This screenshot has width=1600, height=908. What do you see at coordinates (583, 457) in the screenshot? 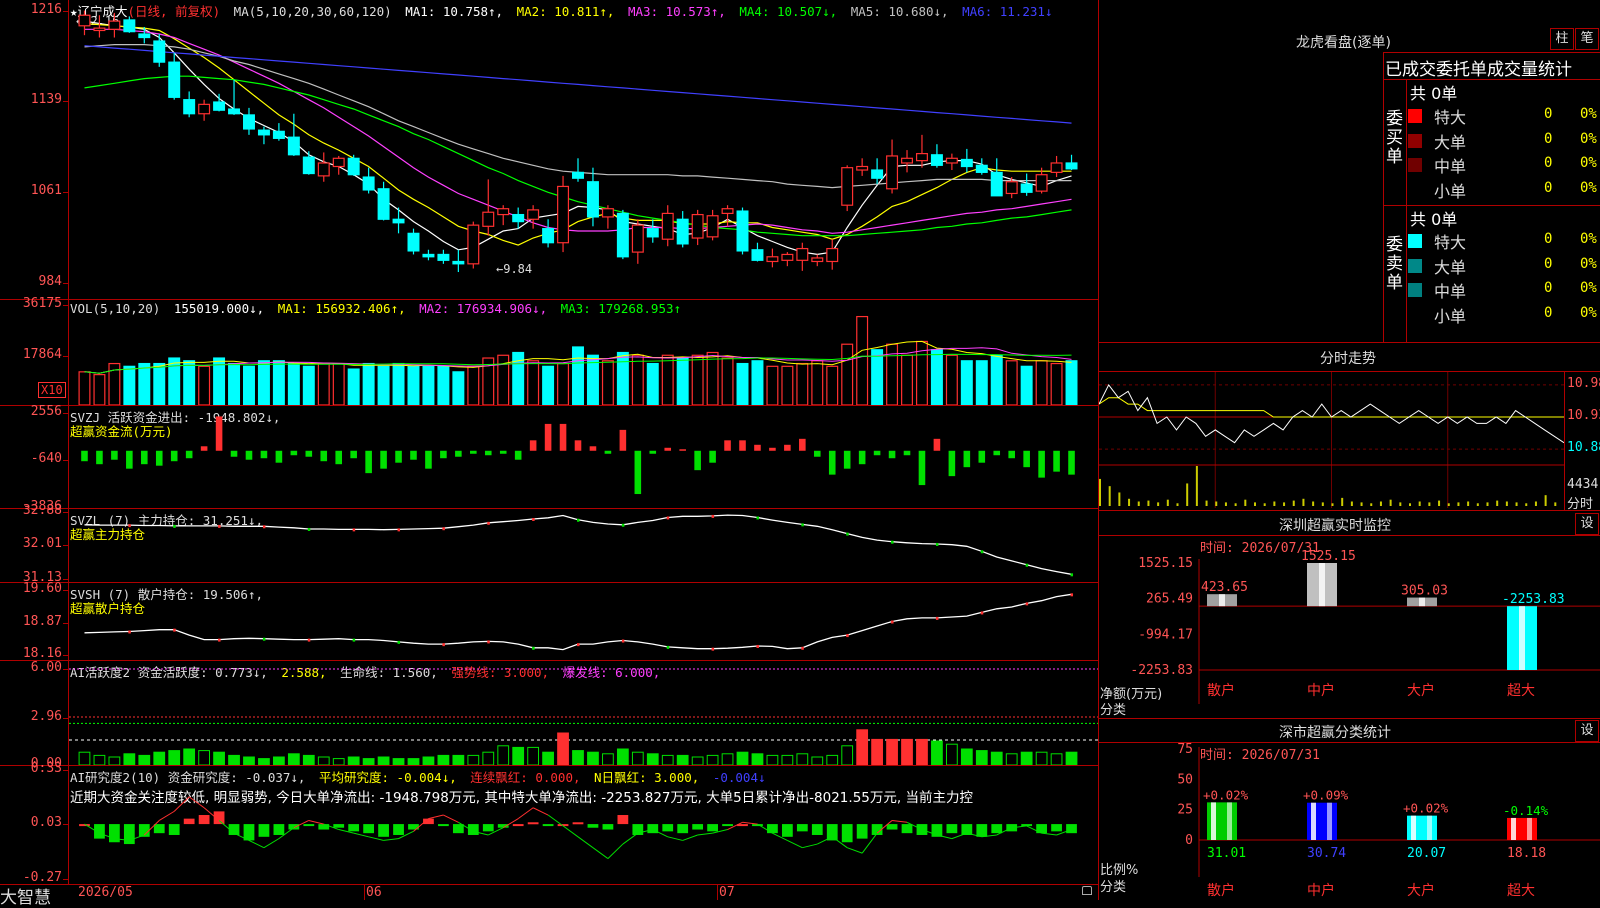
I see `money-flow-chart` at bounding box center [583, 457].